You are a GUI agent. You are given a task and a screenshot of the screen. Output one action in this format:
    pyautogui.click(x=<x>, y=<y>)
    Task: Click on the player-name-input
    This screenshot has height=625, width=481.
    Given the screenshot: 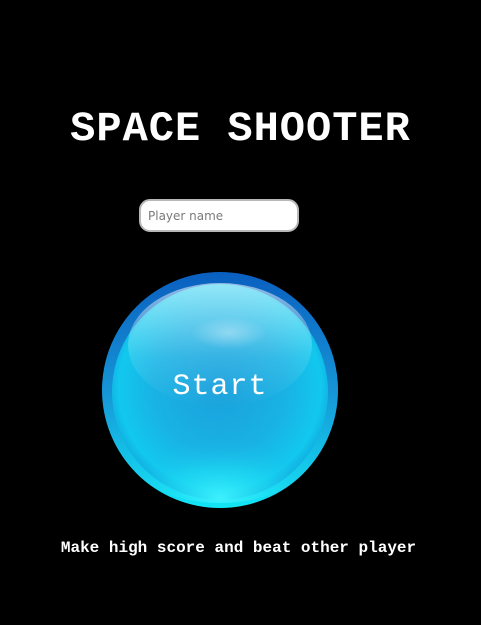 What is the action you would take?
    pyautogui.click(x=219, y=215)
    